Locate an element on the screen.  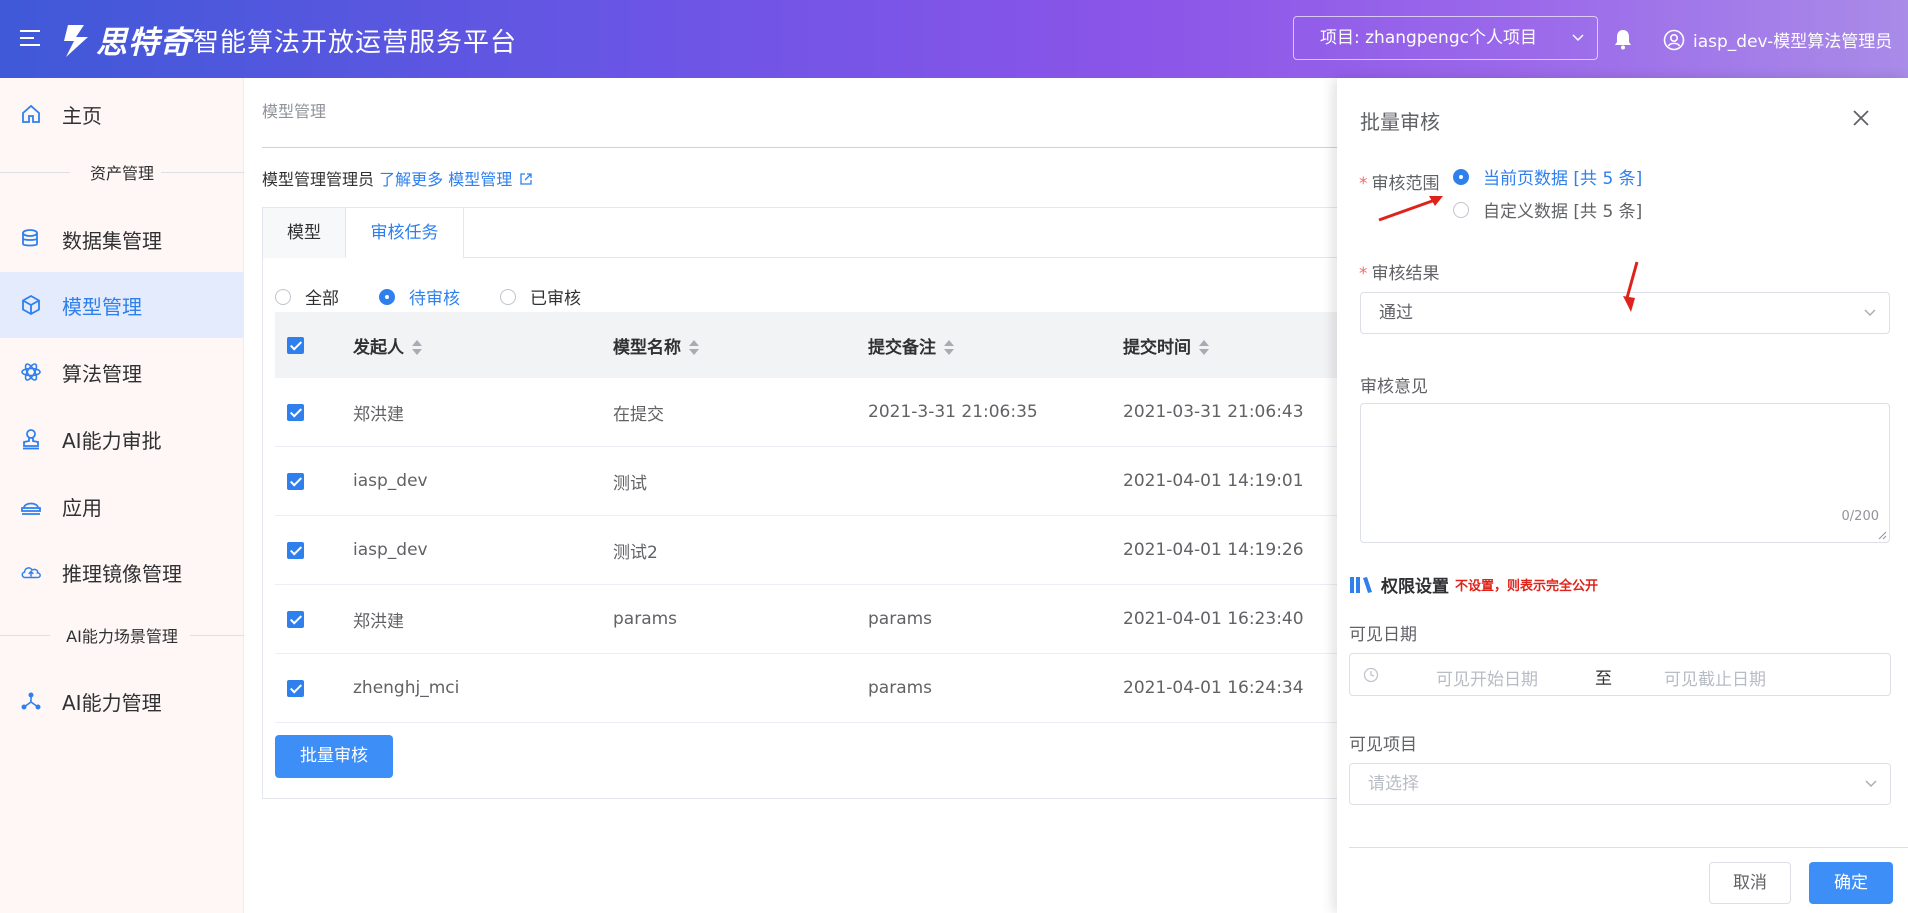
scope-option-label: 当前页数据 [共 5 条] is located at coordinates (1563, 179).